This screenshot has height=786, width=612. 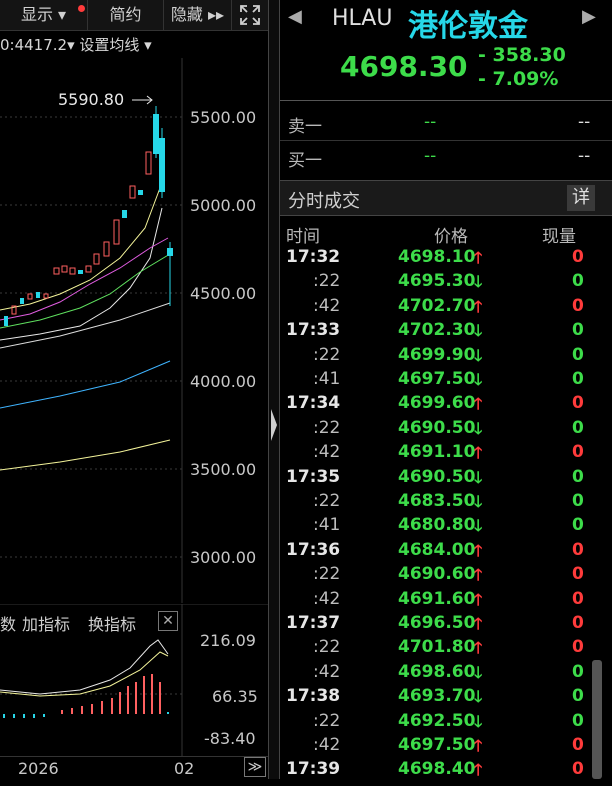 What do you see at coordinates (223, 557) in the screenshot?
I see `price-axis-label: 3000.00` at bounding box center [223, 557].